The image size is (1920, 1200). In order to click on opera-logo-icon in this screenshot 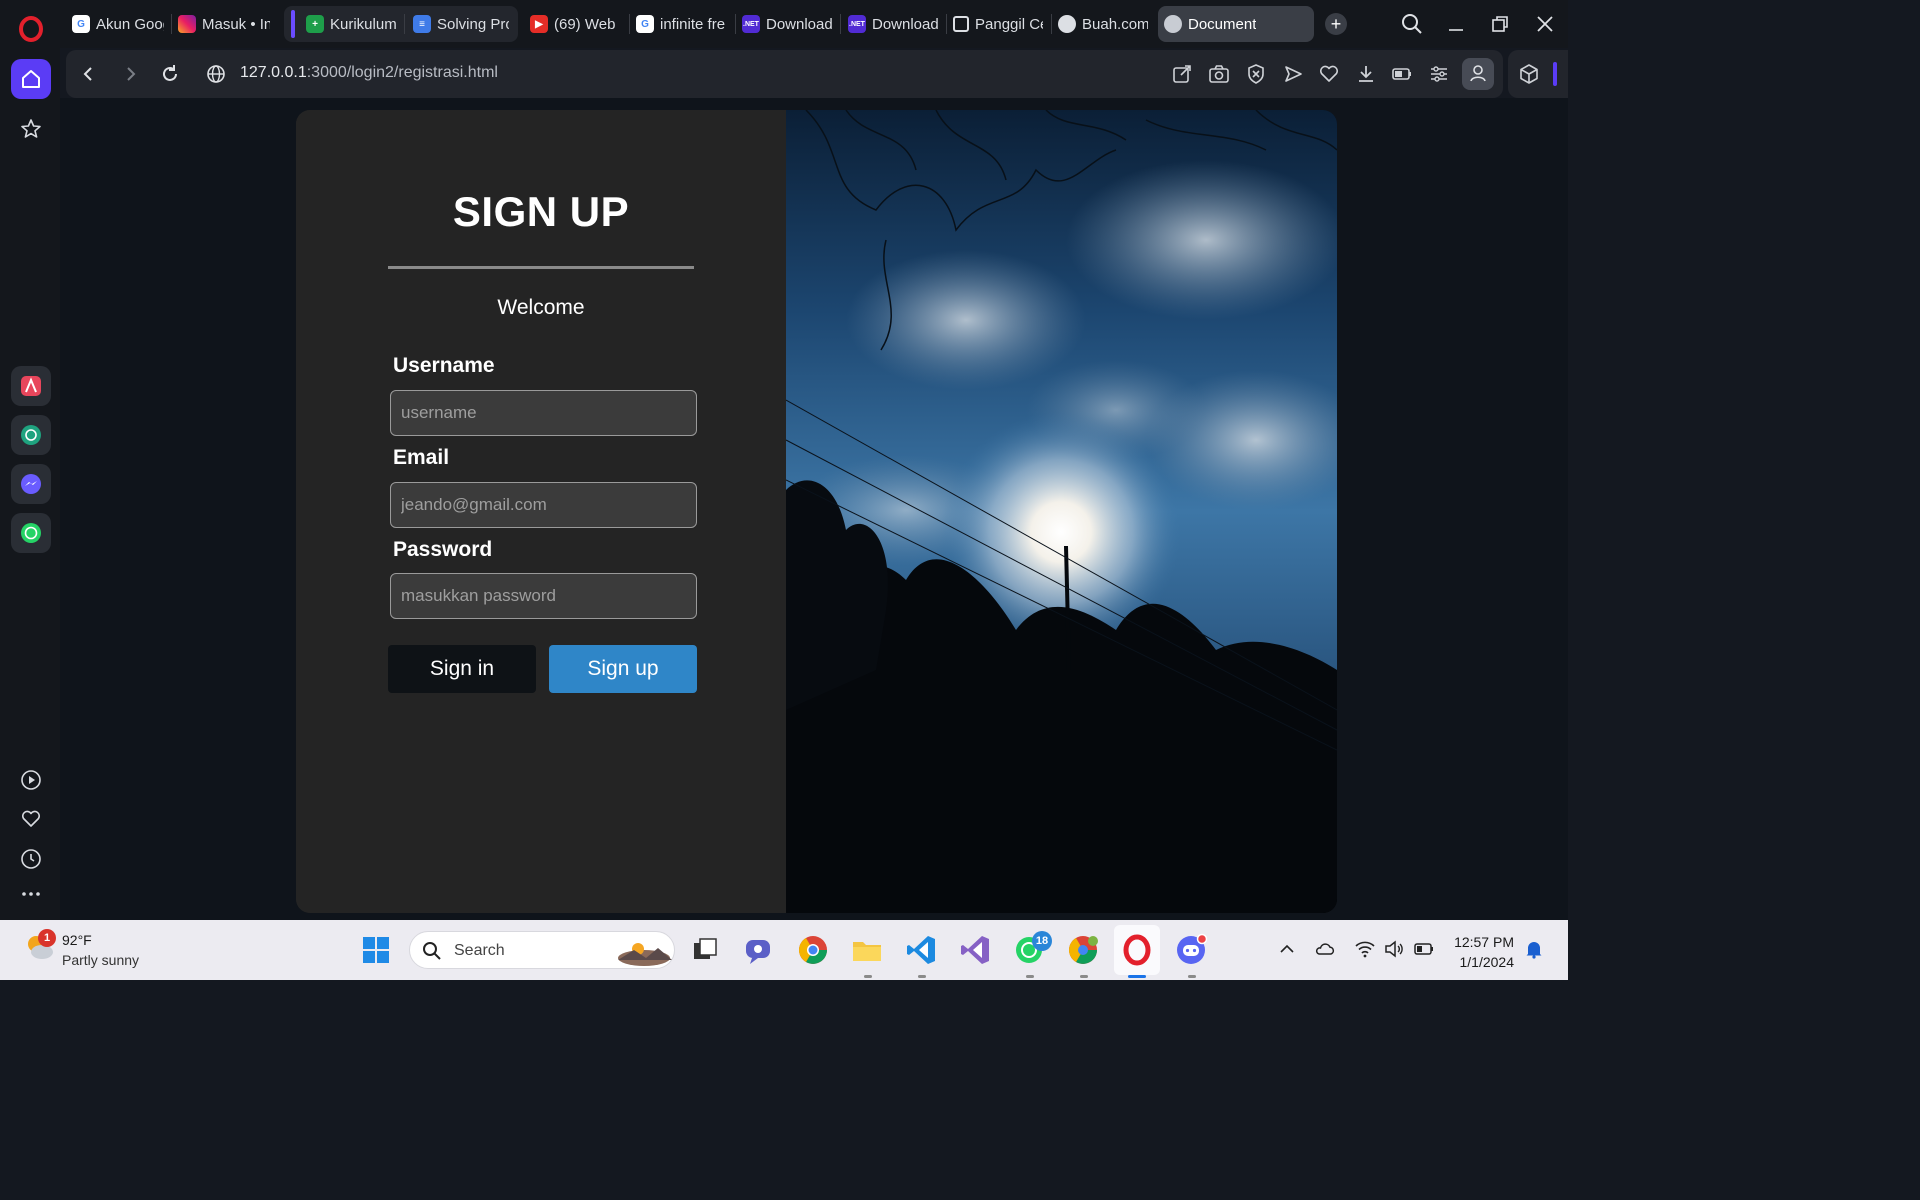, I will do `click(31, 29)`.